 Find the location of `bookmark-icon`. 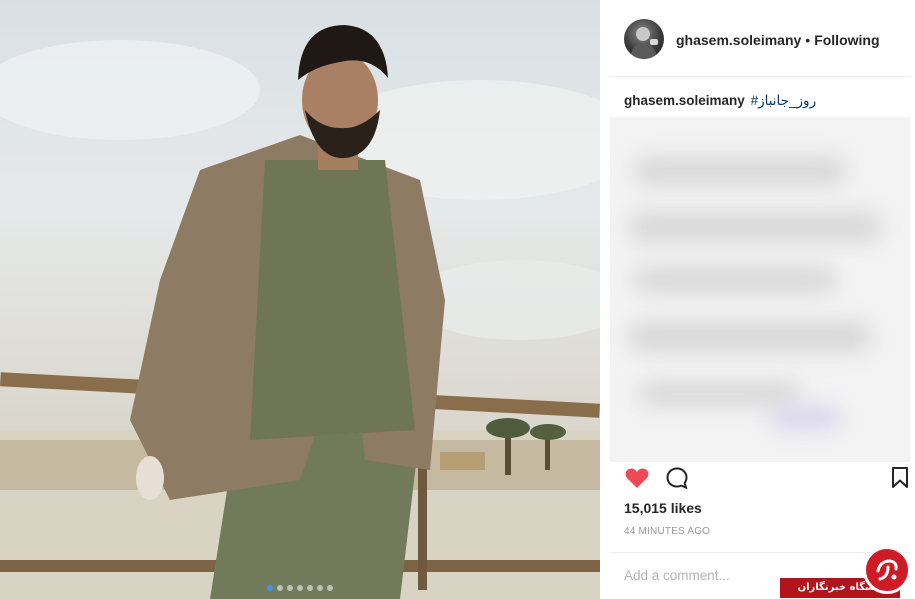

bookmark-icon is located at coordinates (900, 477).